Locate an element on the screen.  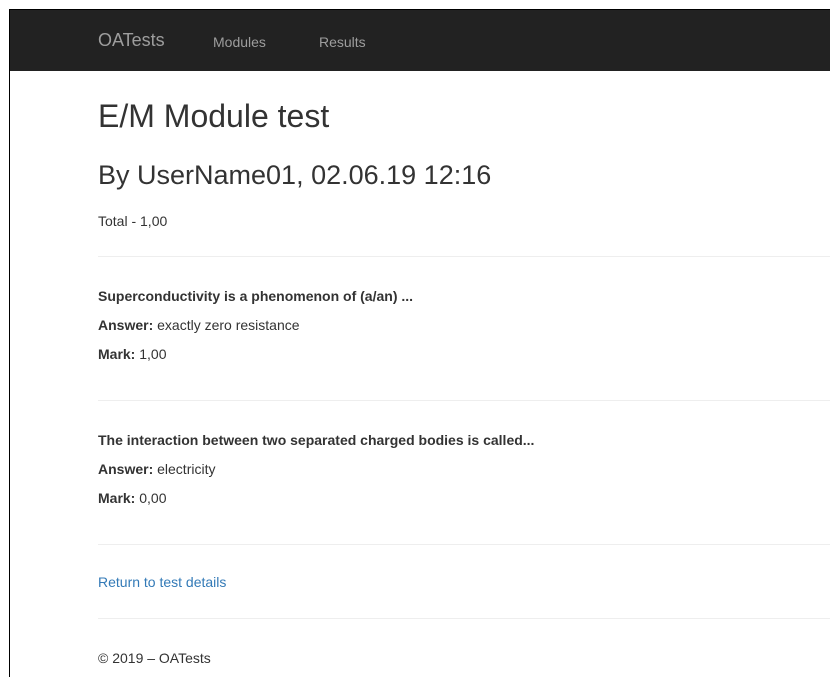
nav-link-results: Results is located at coordinates (342, 42).